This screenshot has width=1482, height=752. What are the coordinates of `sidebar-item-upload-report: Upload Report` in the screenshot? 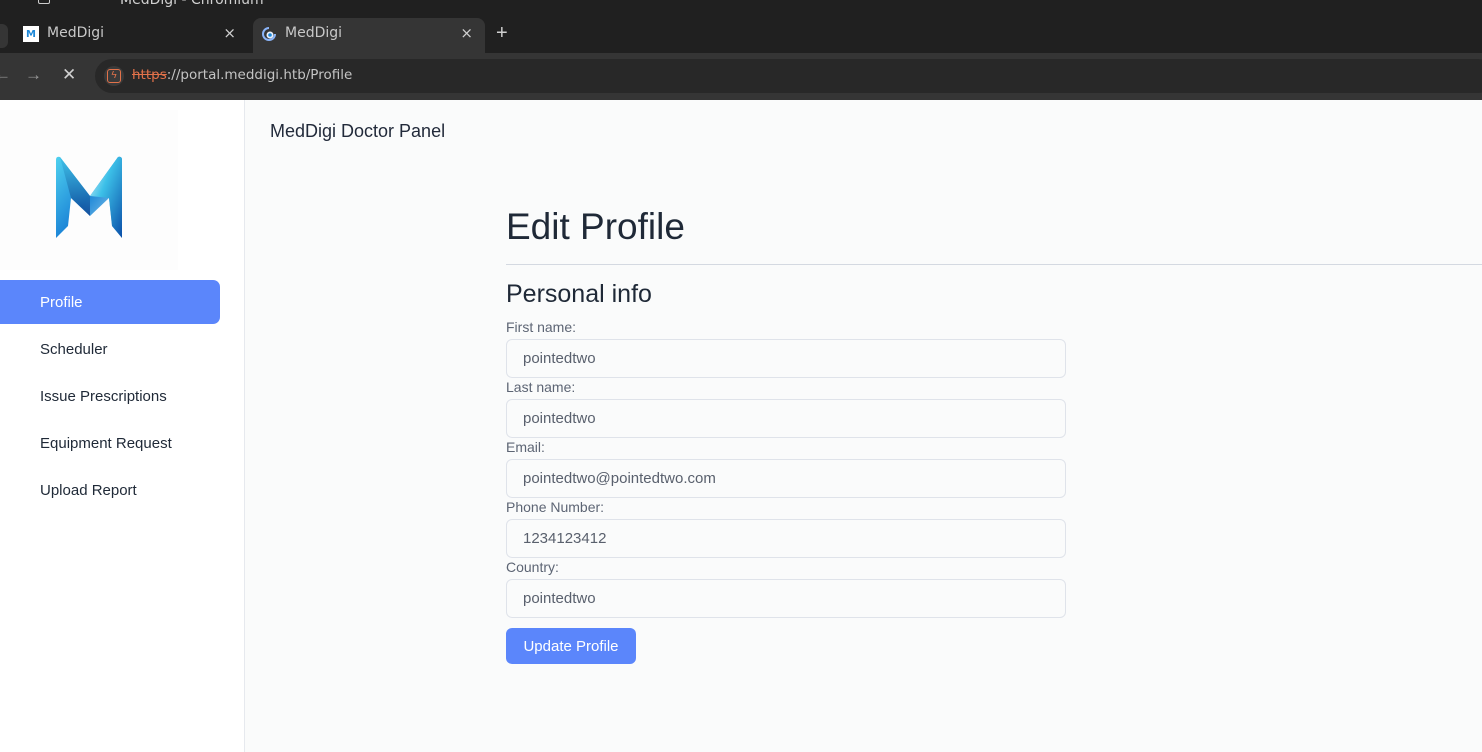 It's located at (110, 490).